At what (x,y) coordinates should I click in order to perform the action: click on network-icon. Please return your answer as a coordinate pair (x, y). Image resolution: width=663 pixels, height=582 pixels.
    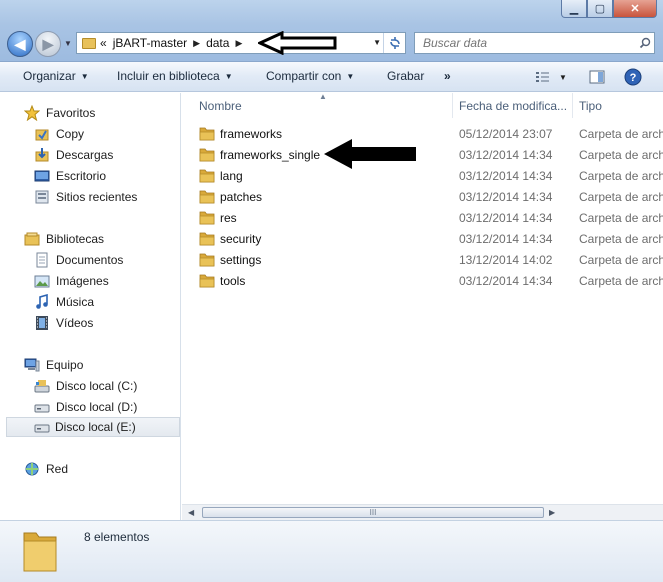
    Looking at the image, I should click on (32, 469).